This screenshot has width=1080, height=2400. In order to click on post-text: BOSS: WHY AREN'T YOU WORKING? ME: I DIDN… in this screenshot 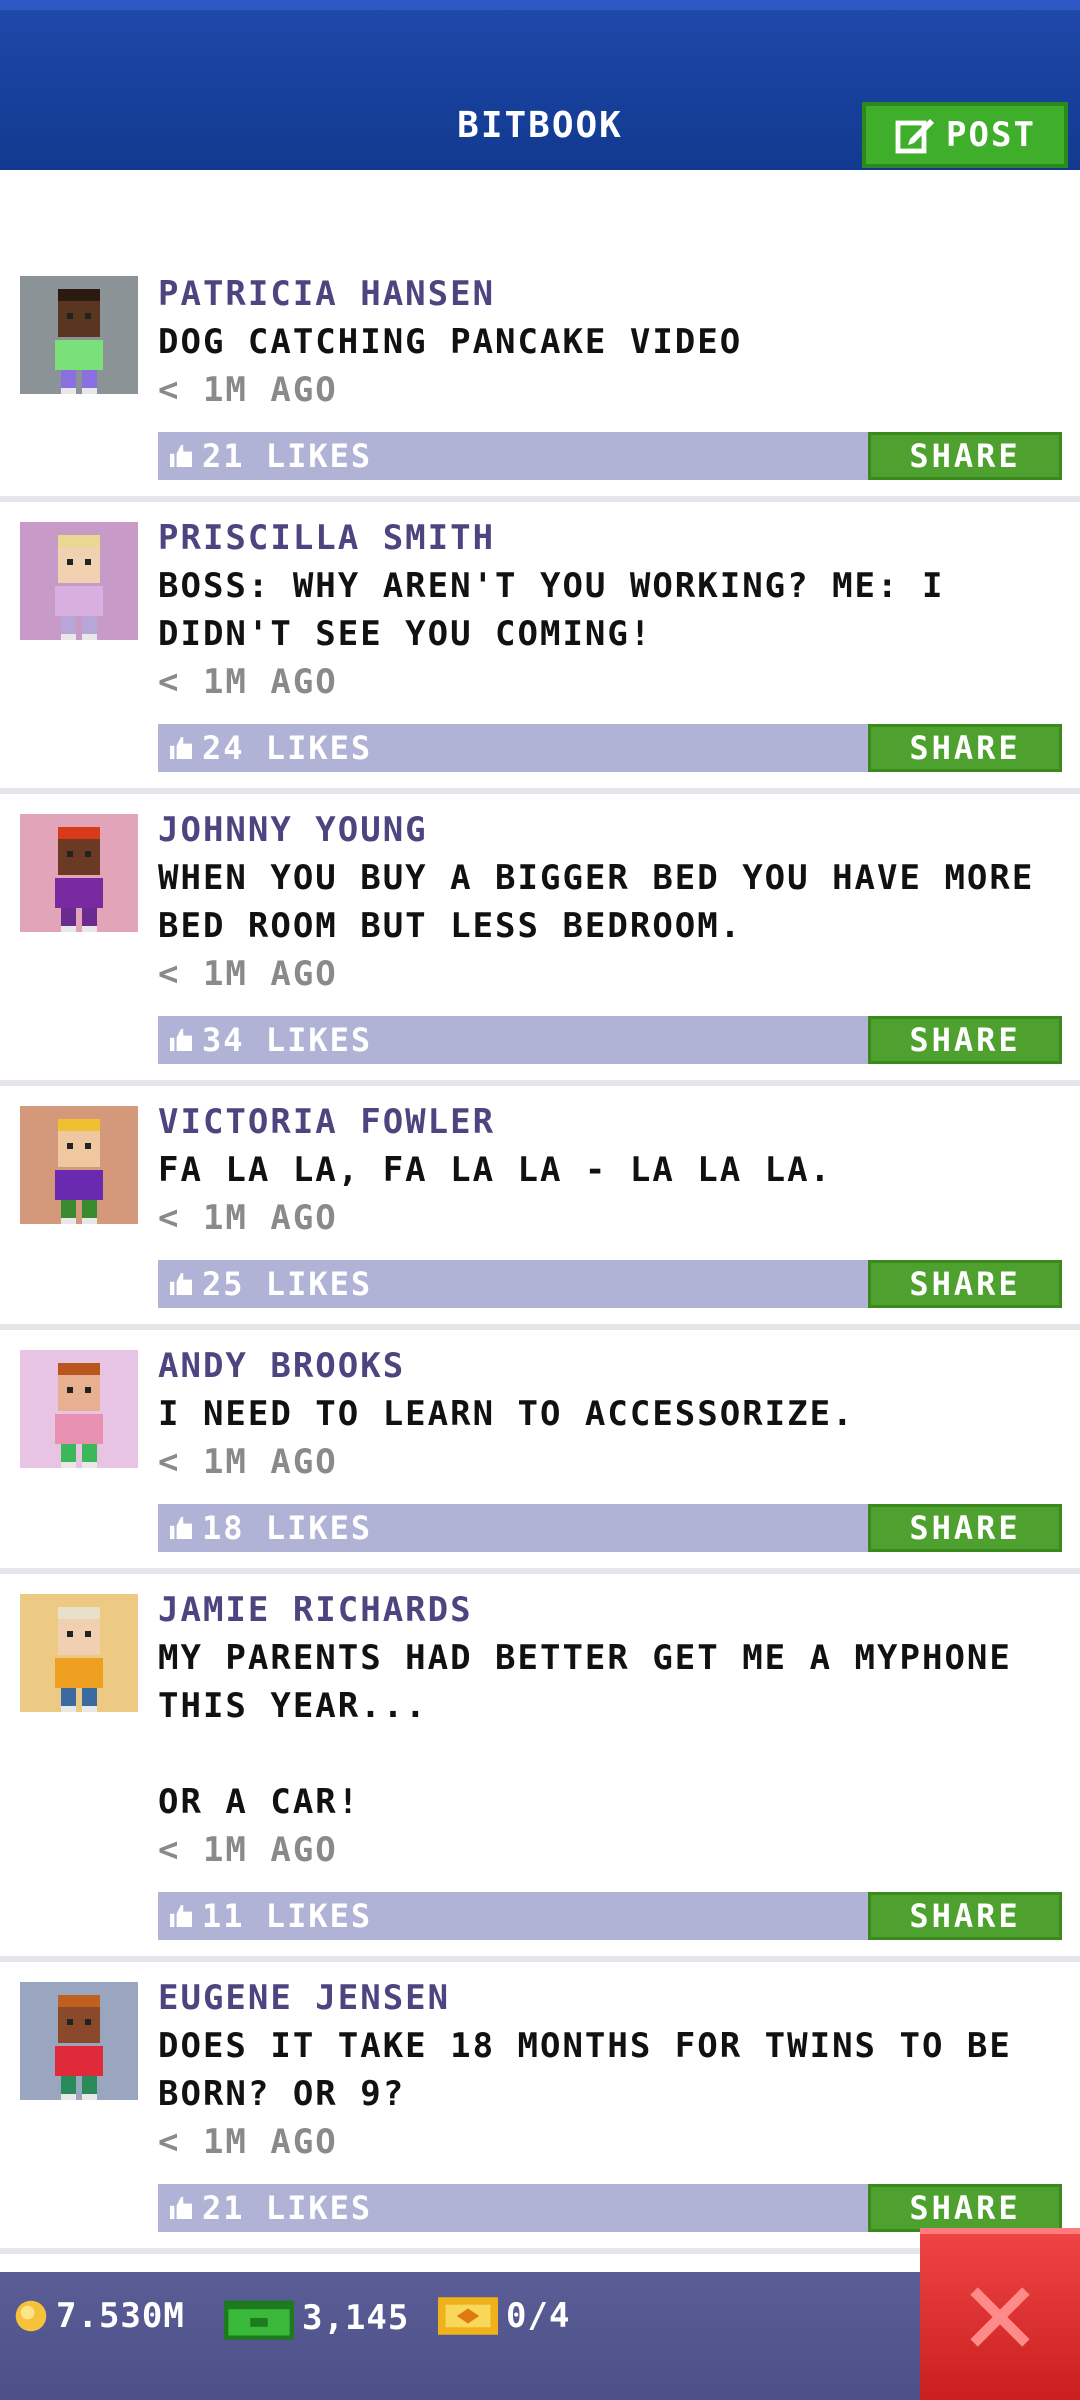, I will do `click(562, 610)`.